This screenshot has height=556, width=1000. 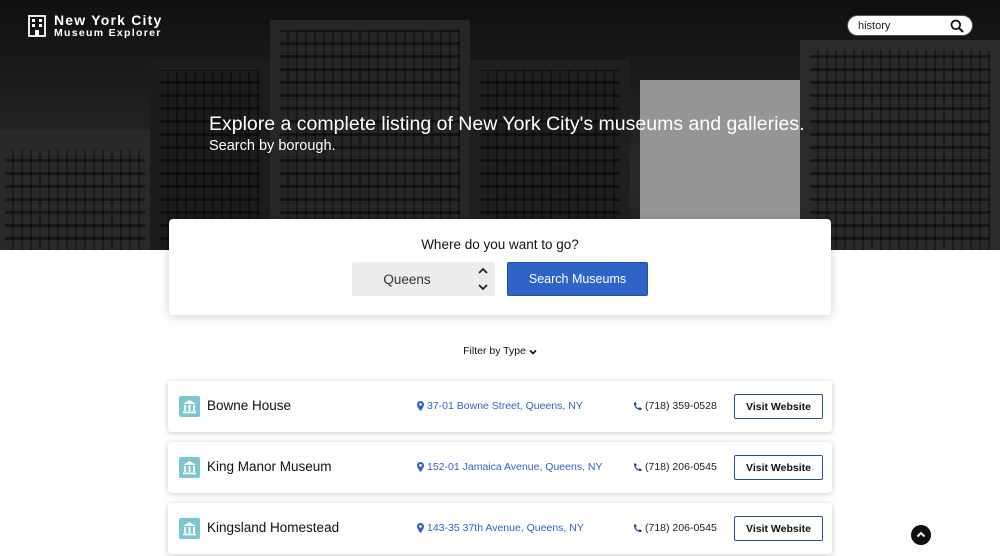 What do you see at coordinates (515, 467) in the screenshot?
I see `museum-address: 152-01 Jamaica Avenue, Queens, NY` at bounding box center [515, 467].